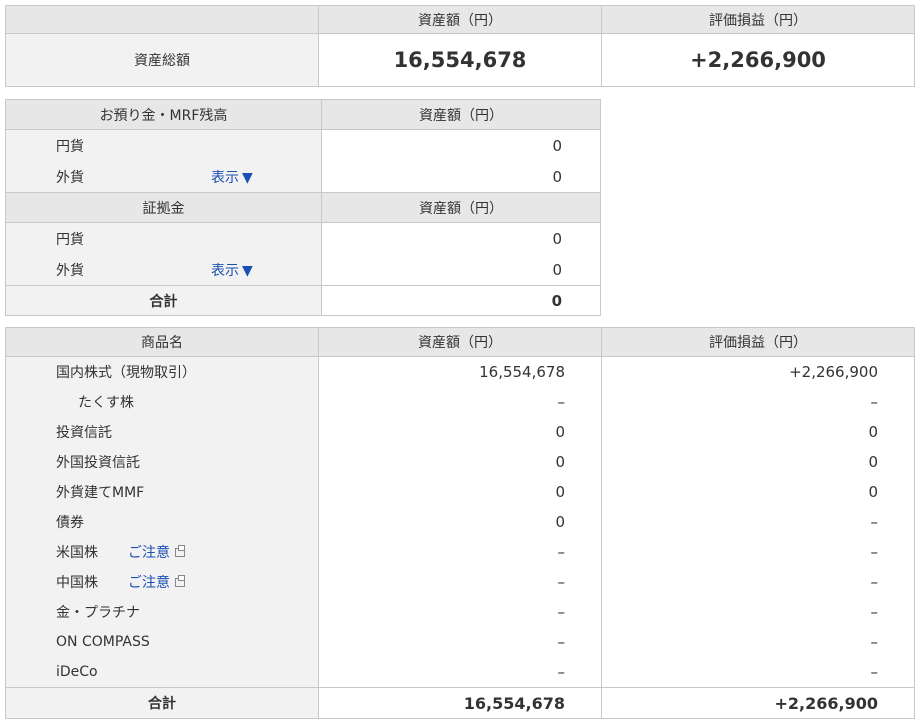 This screenshot has height=723, width=918. Describe the element at coordinates (163, 177) in the screenshot. I see `deposit-label-cell-fx: 外貨 表示 ▼` at that location.